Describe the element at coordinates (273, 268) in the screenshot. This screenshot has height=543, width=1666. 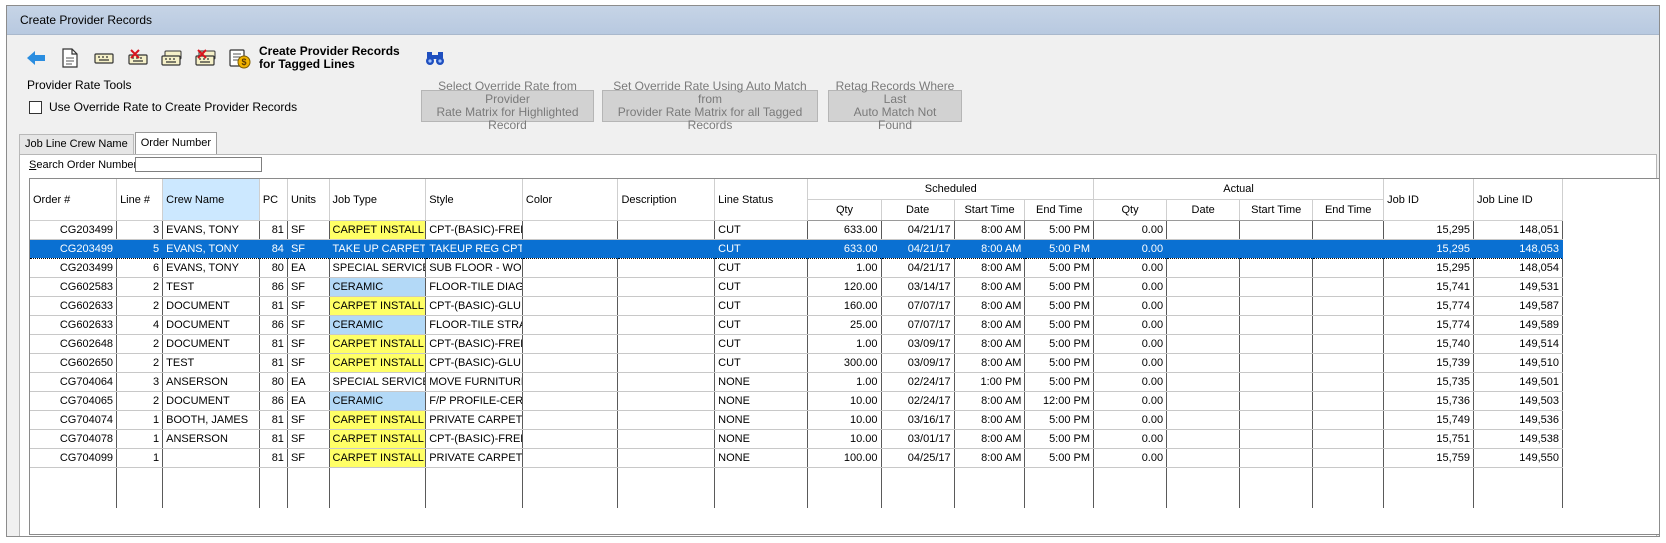
I see `cell-pc: 80` at that location.